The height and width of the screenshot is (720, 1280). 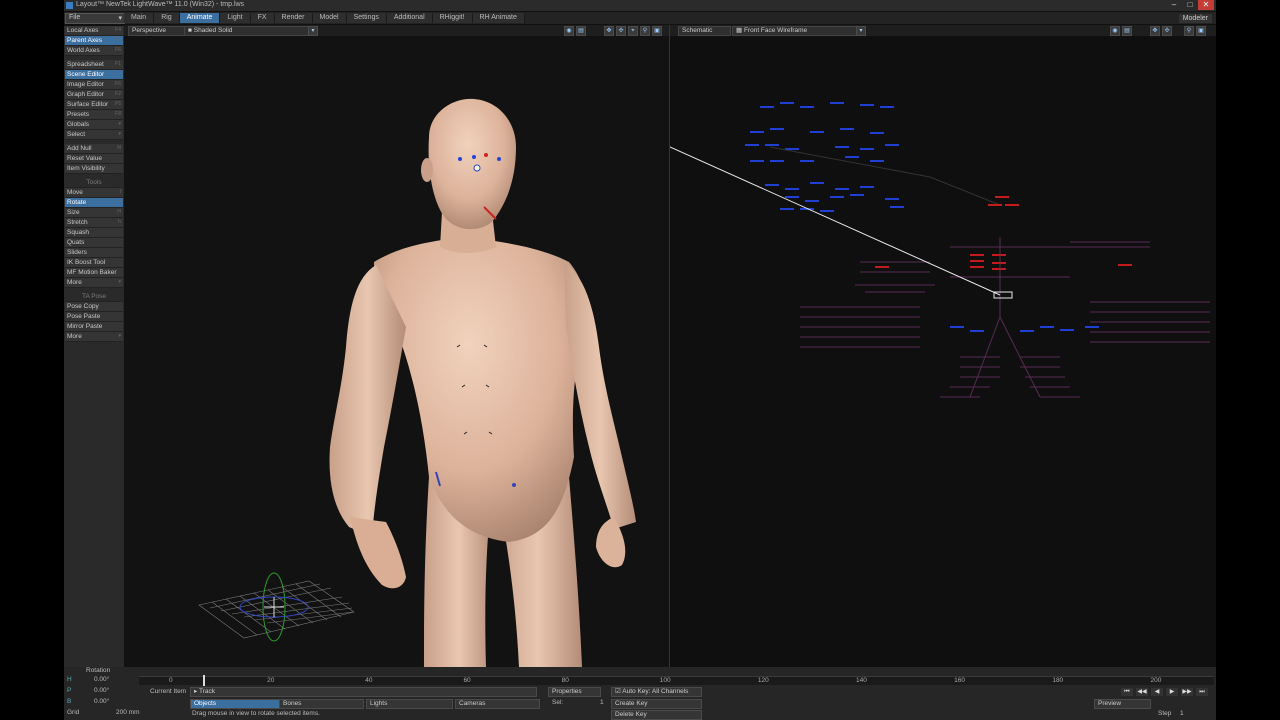 What do you see at coordinates (498, 18) in the screenshot?
I see `menu-tab-rh-animate: RH Animate` at bounding box center [498, 18].